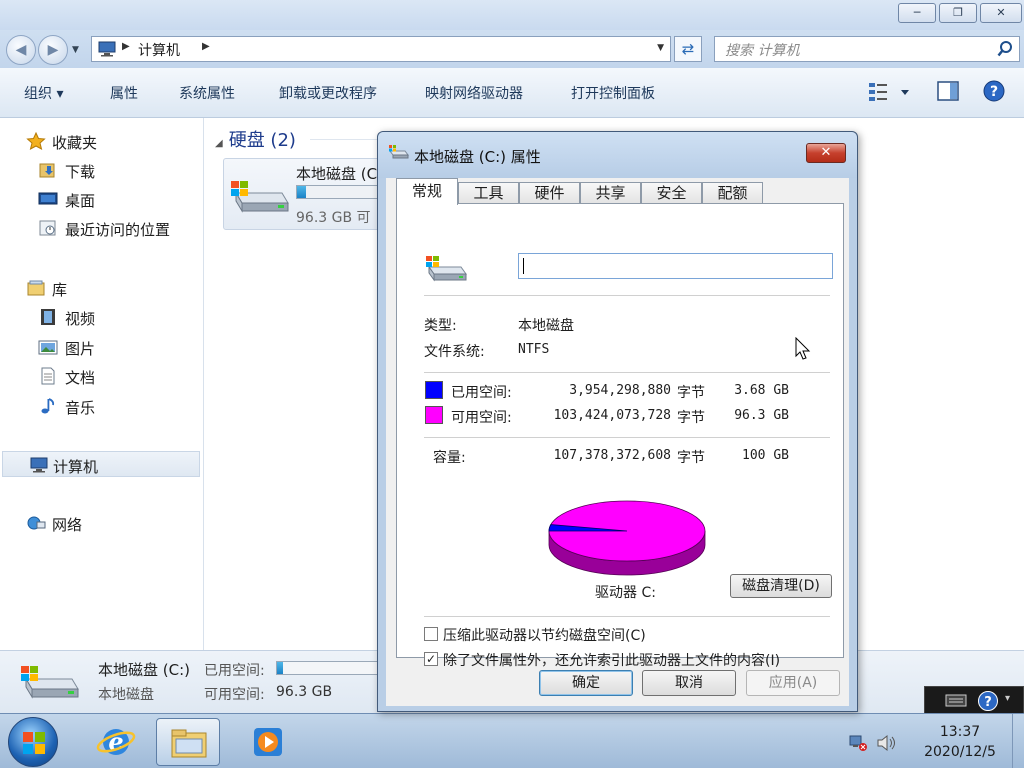  I want to click on disk-cleanup-button: 磁盘清理(D), so click(781, 586).